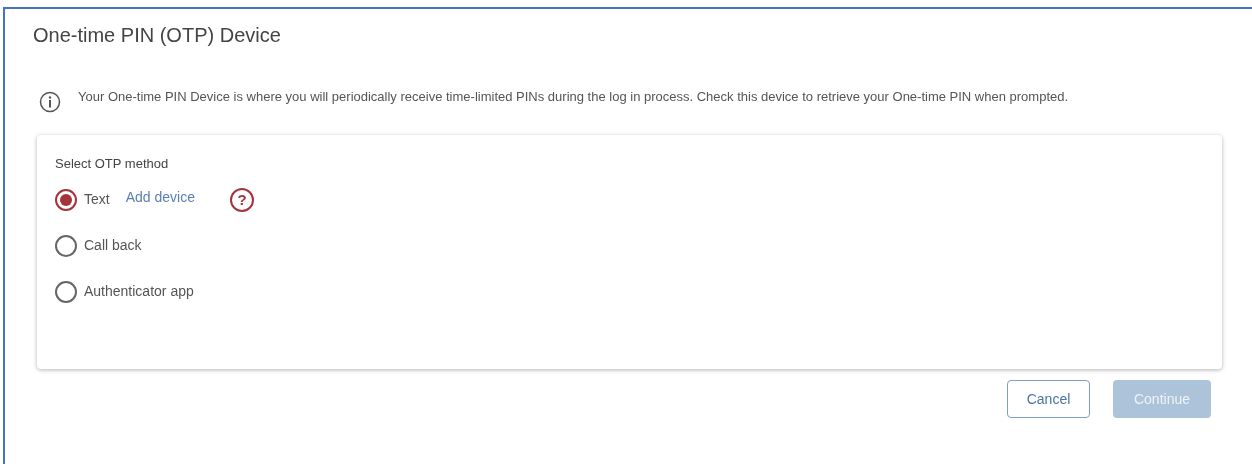  Describe the element at coordinates (112, 164) in the screenshot. I see `group-label: Select OTP method` at that location.